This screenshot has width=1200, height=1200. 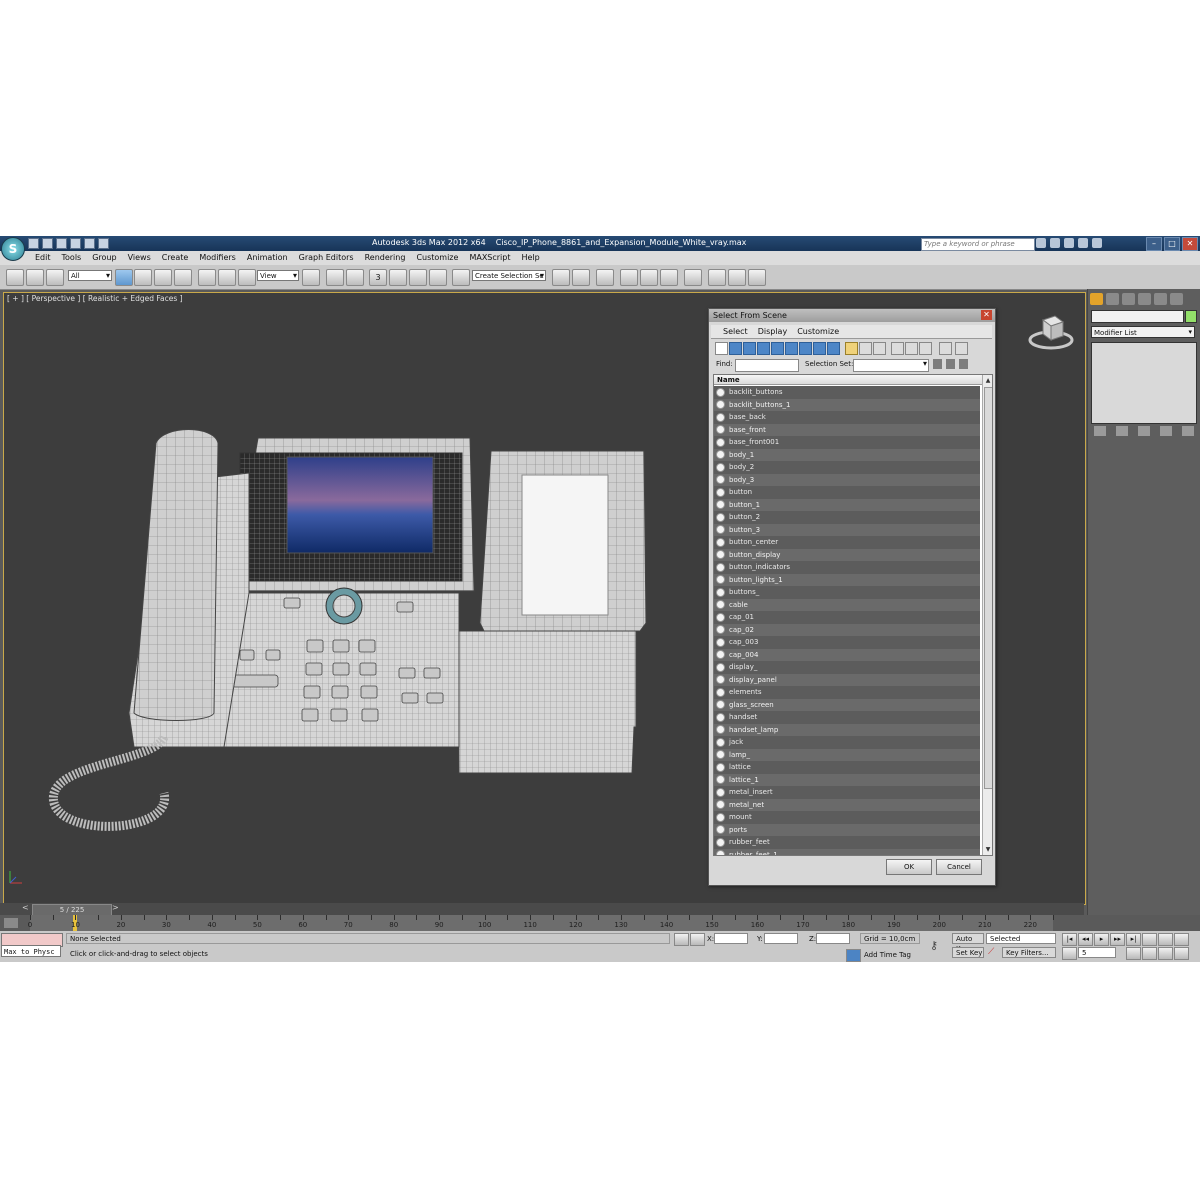 What do you see at coordinates (629, 277) in the screenshot?
I see `graphite-toggle-icon` at bounding box center [629, 277].